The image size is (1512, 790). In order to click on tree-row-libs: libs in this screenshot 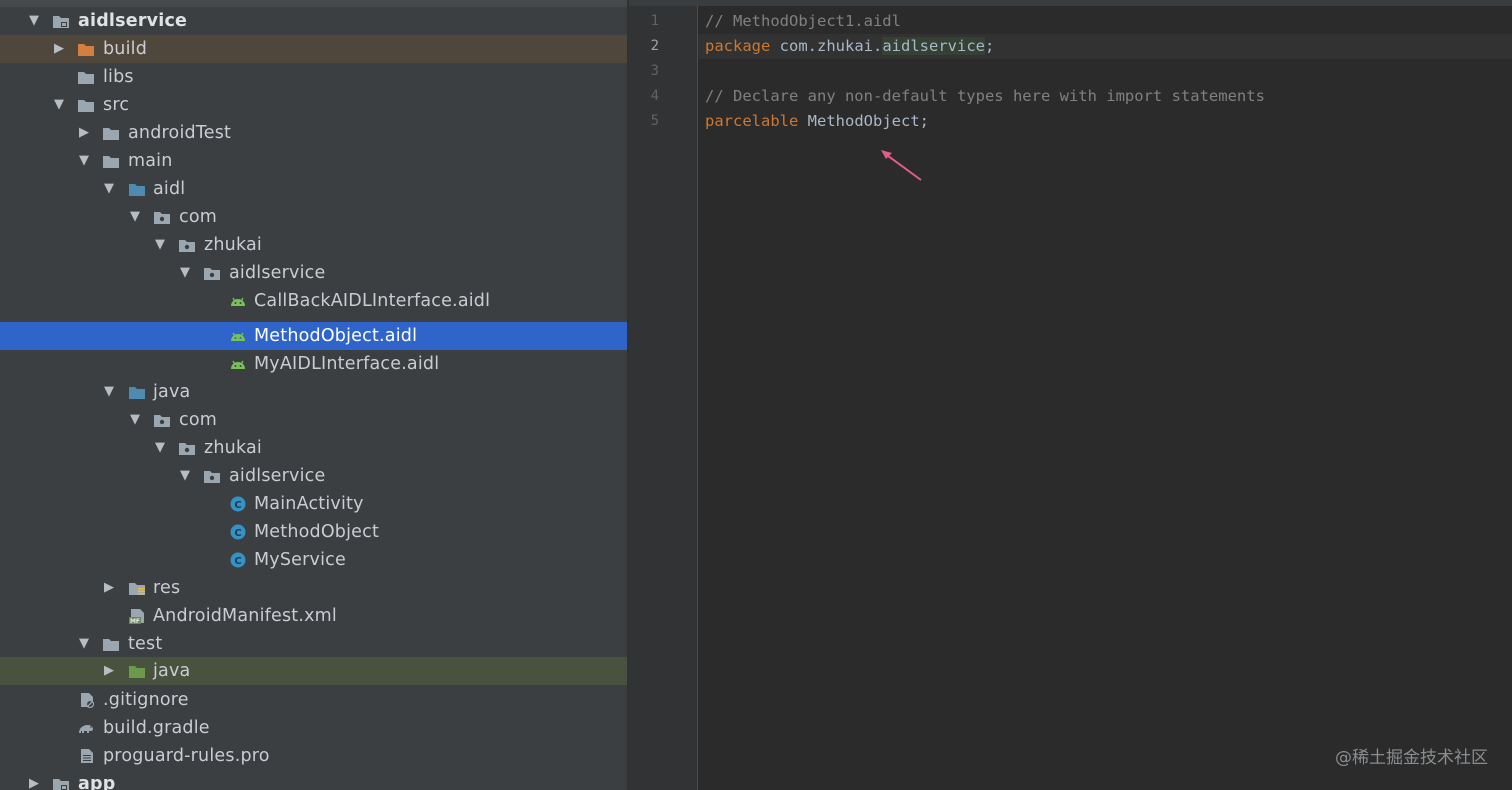, I will do `click(313, 77)`.